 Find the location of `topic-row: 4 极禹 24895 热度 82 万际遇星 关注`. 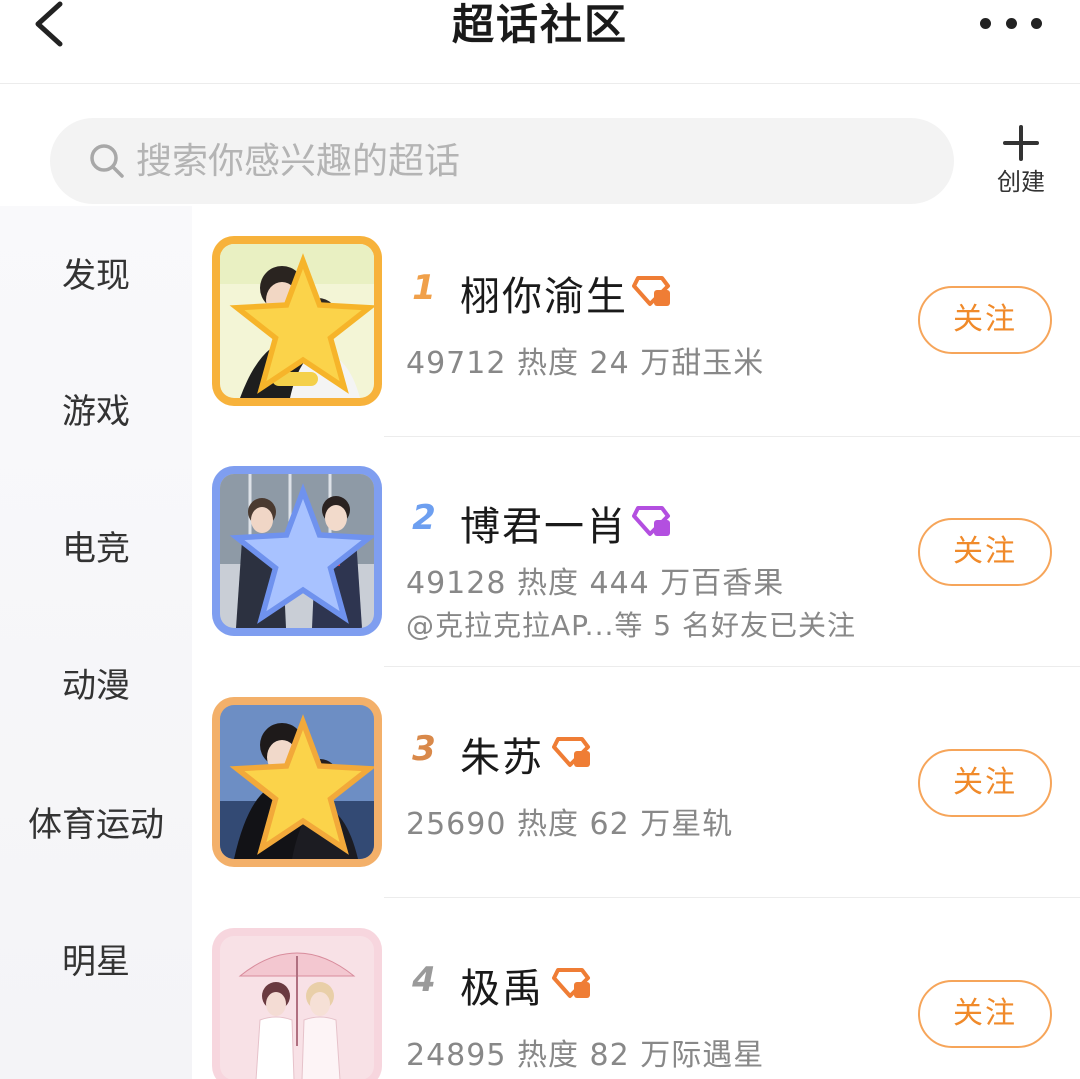

topic-row: 4 极禹 24895 热度 82 万际遇星 关注 is located at coordinates (636, 988).